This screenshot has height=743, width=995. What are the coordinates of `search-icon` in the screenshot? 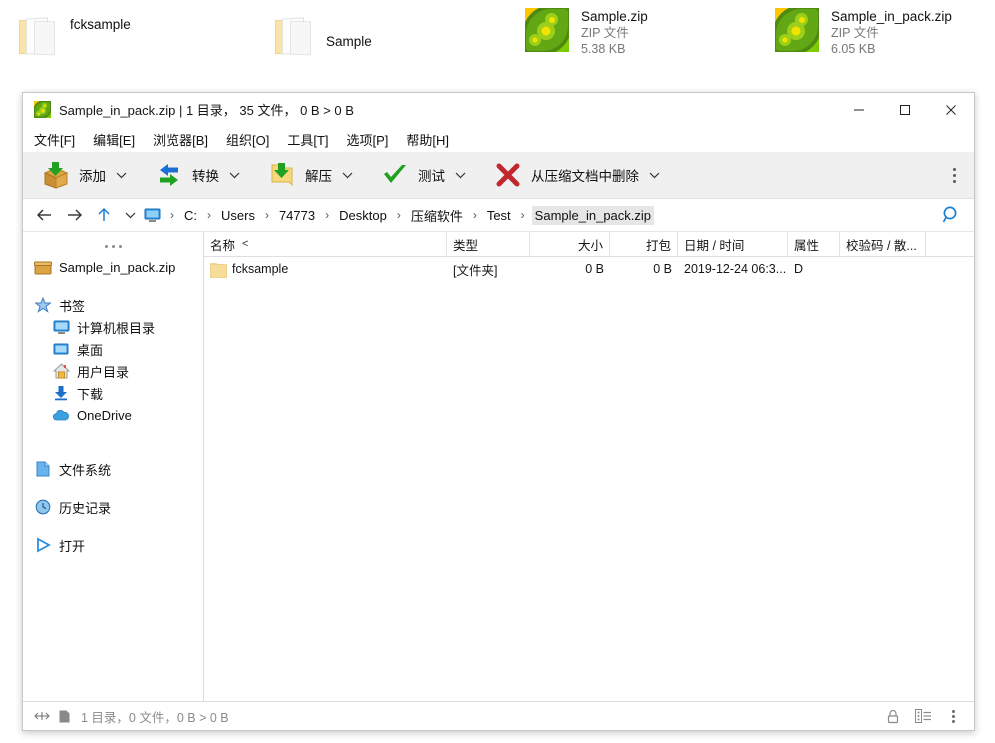 It's located at (951, 215).